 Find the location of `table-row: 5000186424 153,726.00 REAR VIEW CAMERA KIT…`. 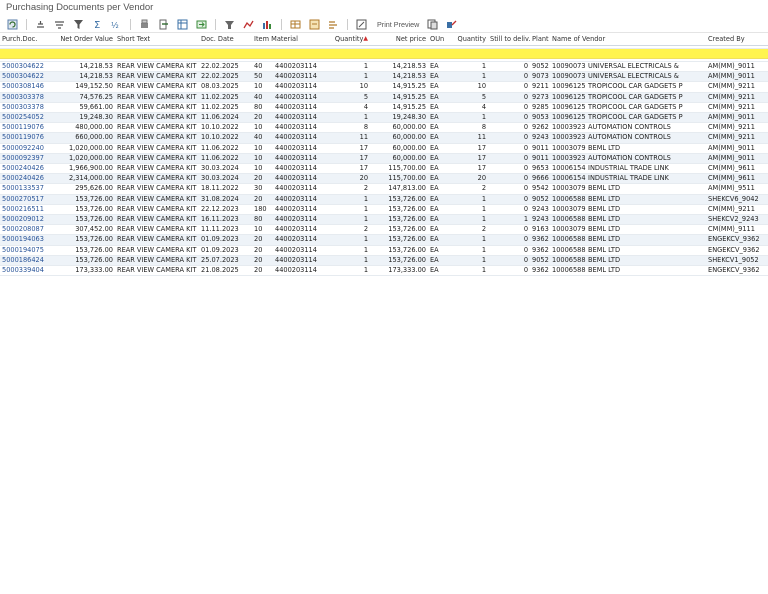

table-row: 5000186424 153,726.00 REAR VIEW CAMERA KIT… is located at coordinates (384, 261).